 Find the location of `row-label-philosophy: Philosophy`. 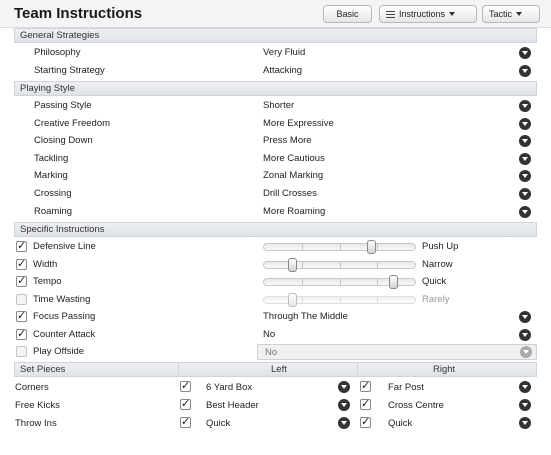

row-label-philosophy: Philosophy is located at coordinates (57, 52).